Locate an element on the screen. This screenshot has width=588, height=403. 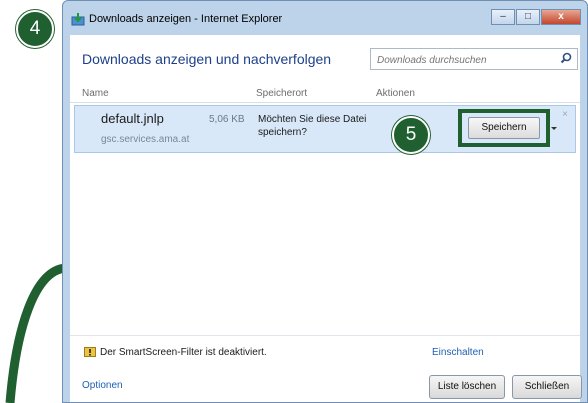
column-header: Name Speicherort Aktionen is located at coordinates (325, 95).